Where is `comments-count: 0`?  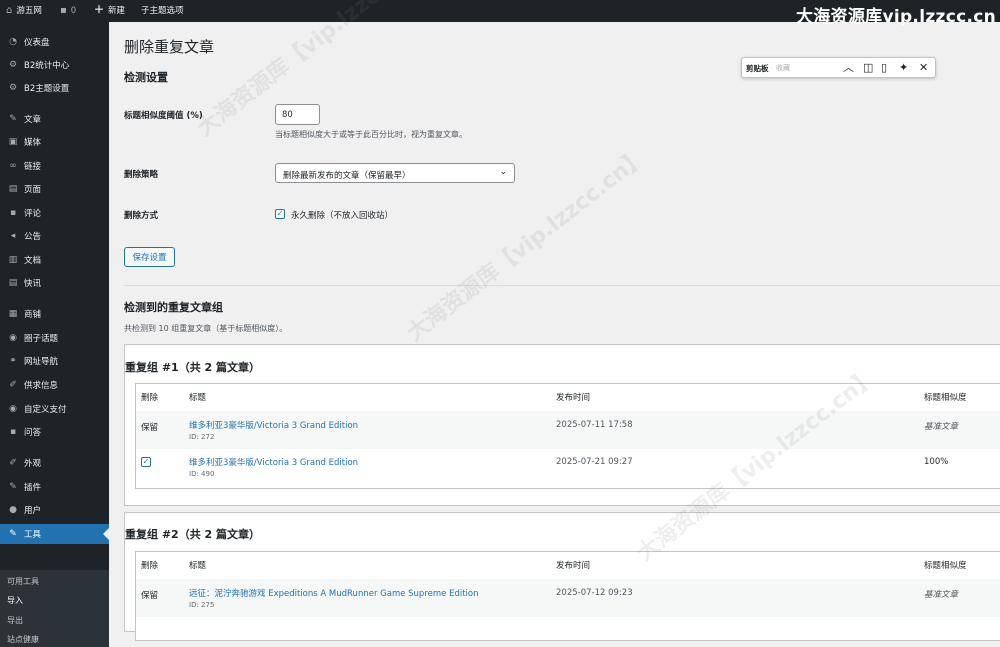
comments-count: 0 is located at coordinates (73, 11).